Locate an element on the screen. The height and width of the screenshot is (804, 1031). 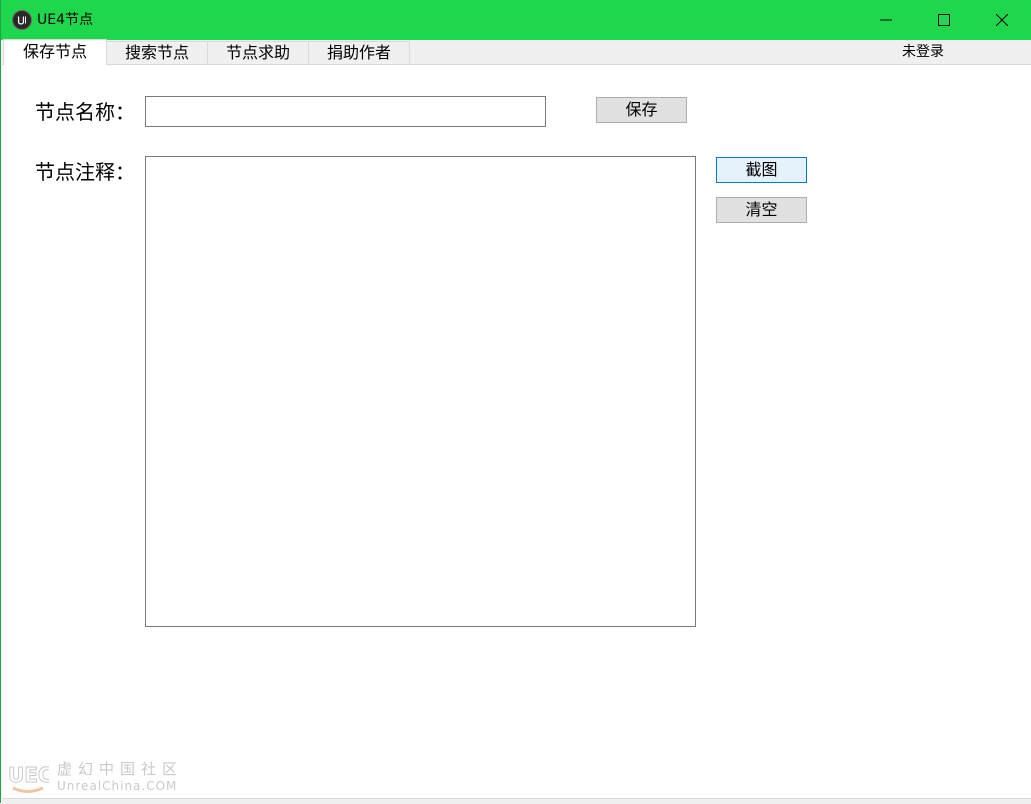
node-name-label: 节点名称： is located at coordinates (85, 112).